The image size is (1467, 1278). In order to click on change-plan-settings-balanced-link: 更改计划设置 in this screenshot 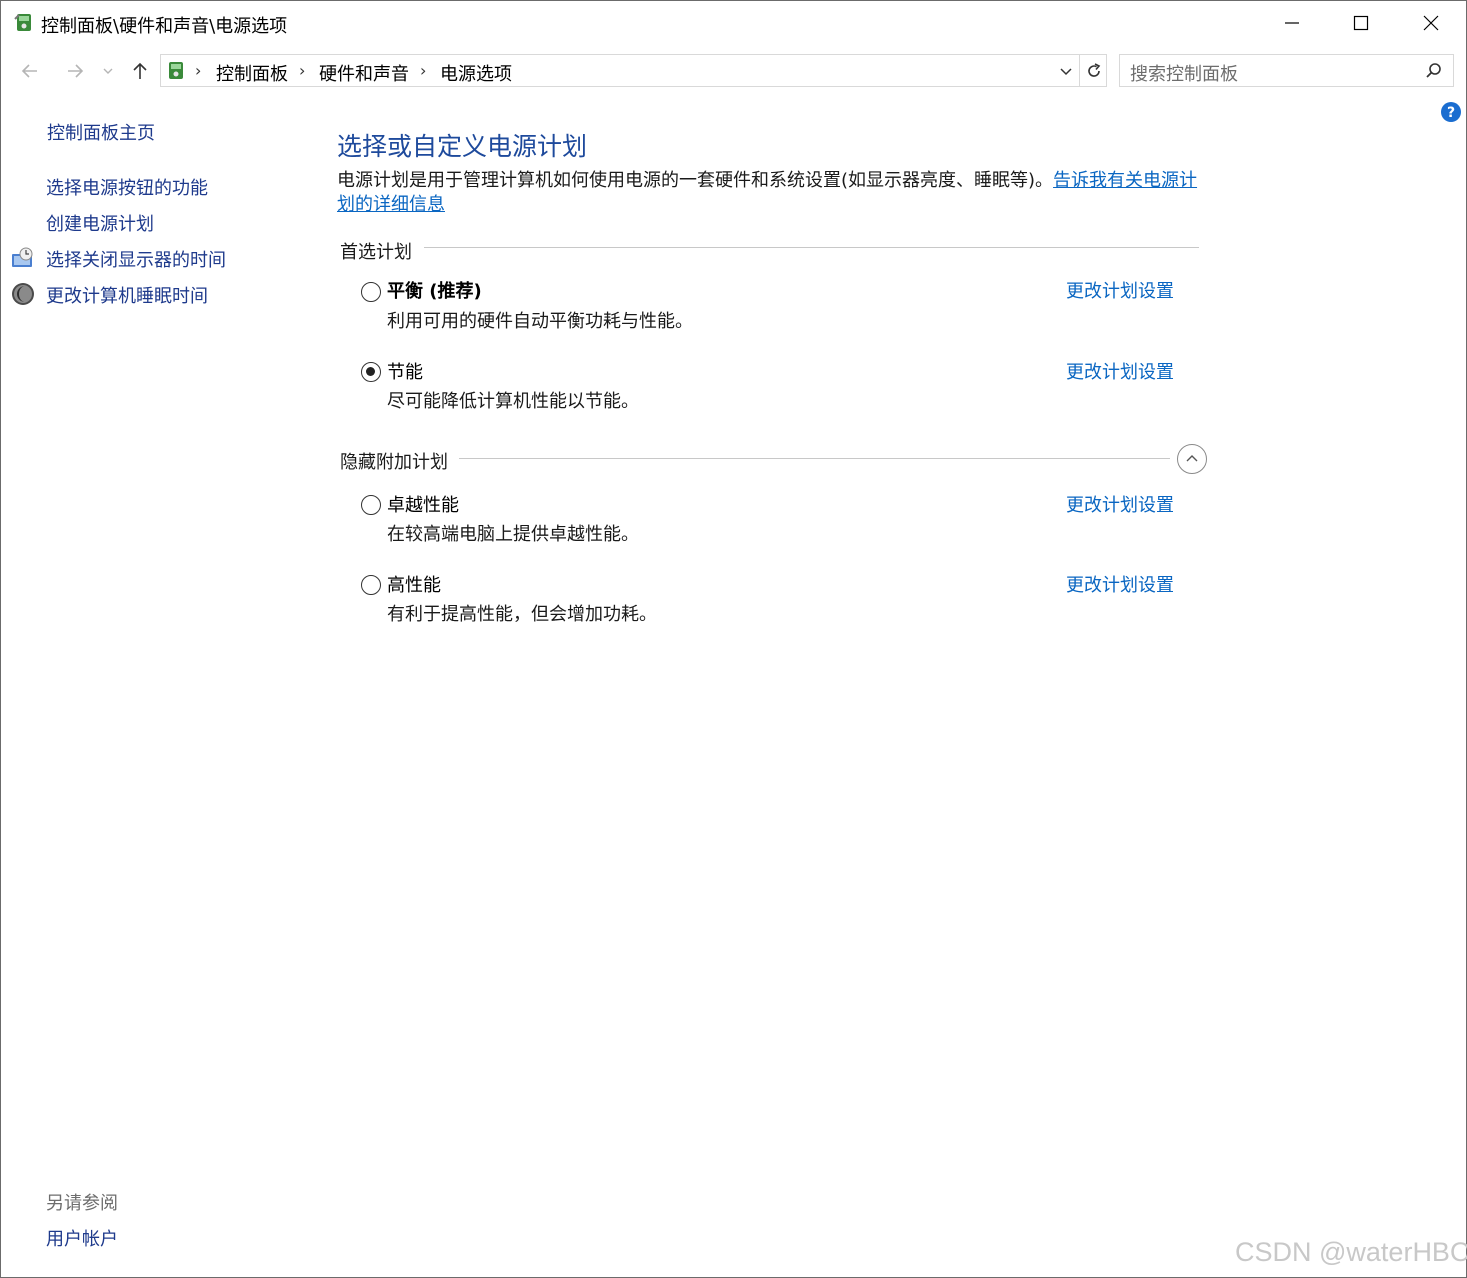, I will do `click(1120, 290)`.